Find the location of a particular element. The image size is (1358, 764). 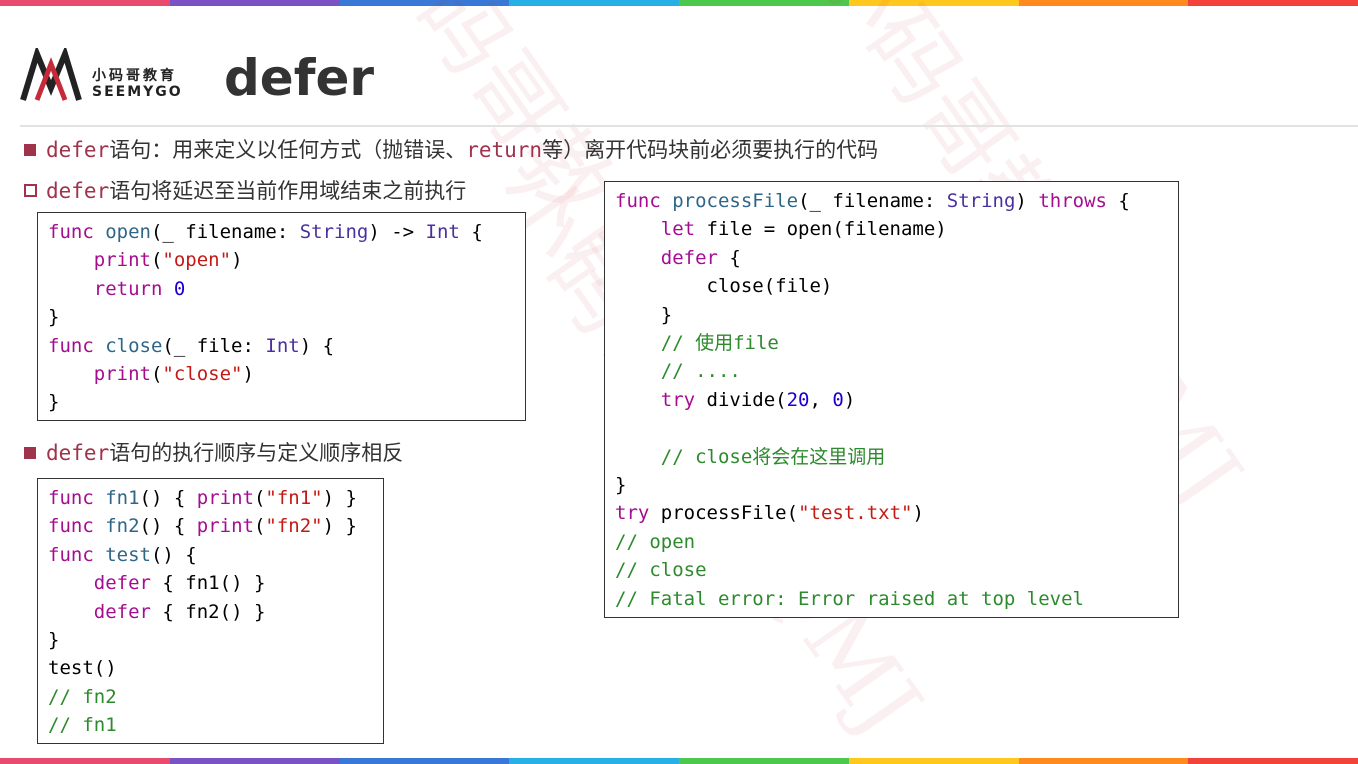

bullet-3: defer语句的执行顺序与定义顺序相反 is located at coordinates (213, 453).